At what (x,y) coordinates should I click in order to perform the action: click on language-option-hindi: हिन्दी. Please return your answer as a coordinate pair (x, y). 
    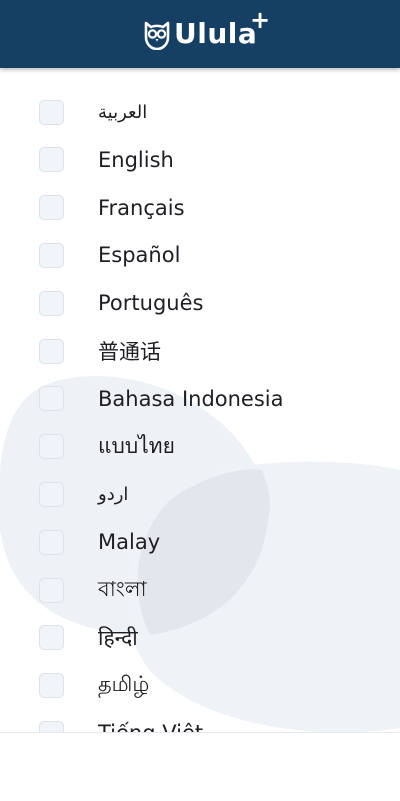
    Looking at the image, I should click on (200, 638).